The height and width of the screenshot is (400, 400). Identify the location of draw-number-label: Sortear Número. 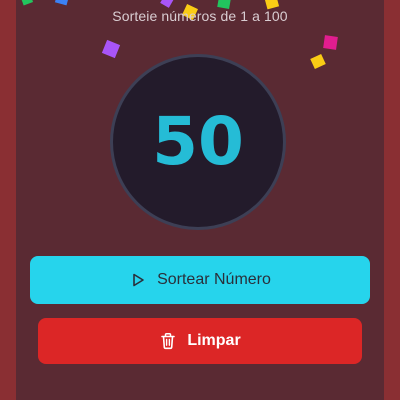
(214, 279).